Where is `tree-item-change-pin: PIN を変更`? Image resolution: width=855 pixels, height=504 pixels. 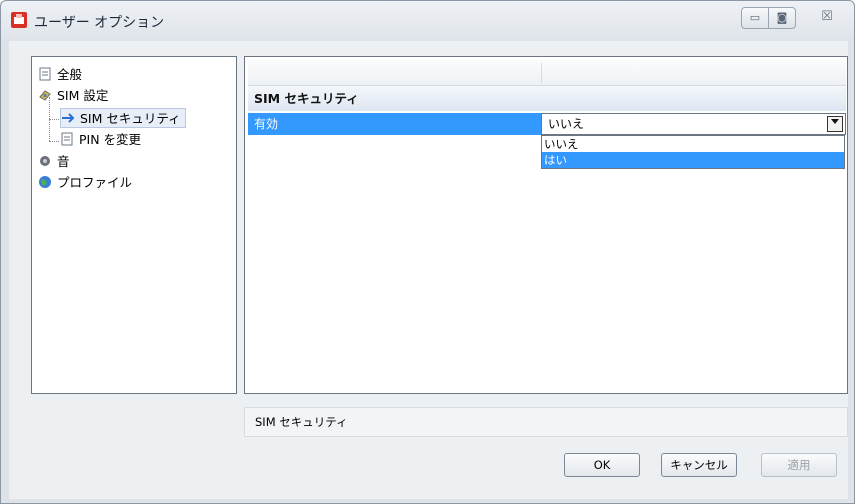 tree-item-change-pin: PIN を変更 is located at coordinates (100, 140).